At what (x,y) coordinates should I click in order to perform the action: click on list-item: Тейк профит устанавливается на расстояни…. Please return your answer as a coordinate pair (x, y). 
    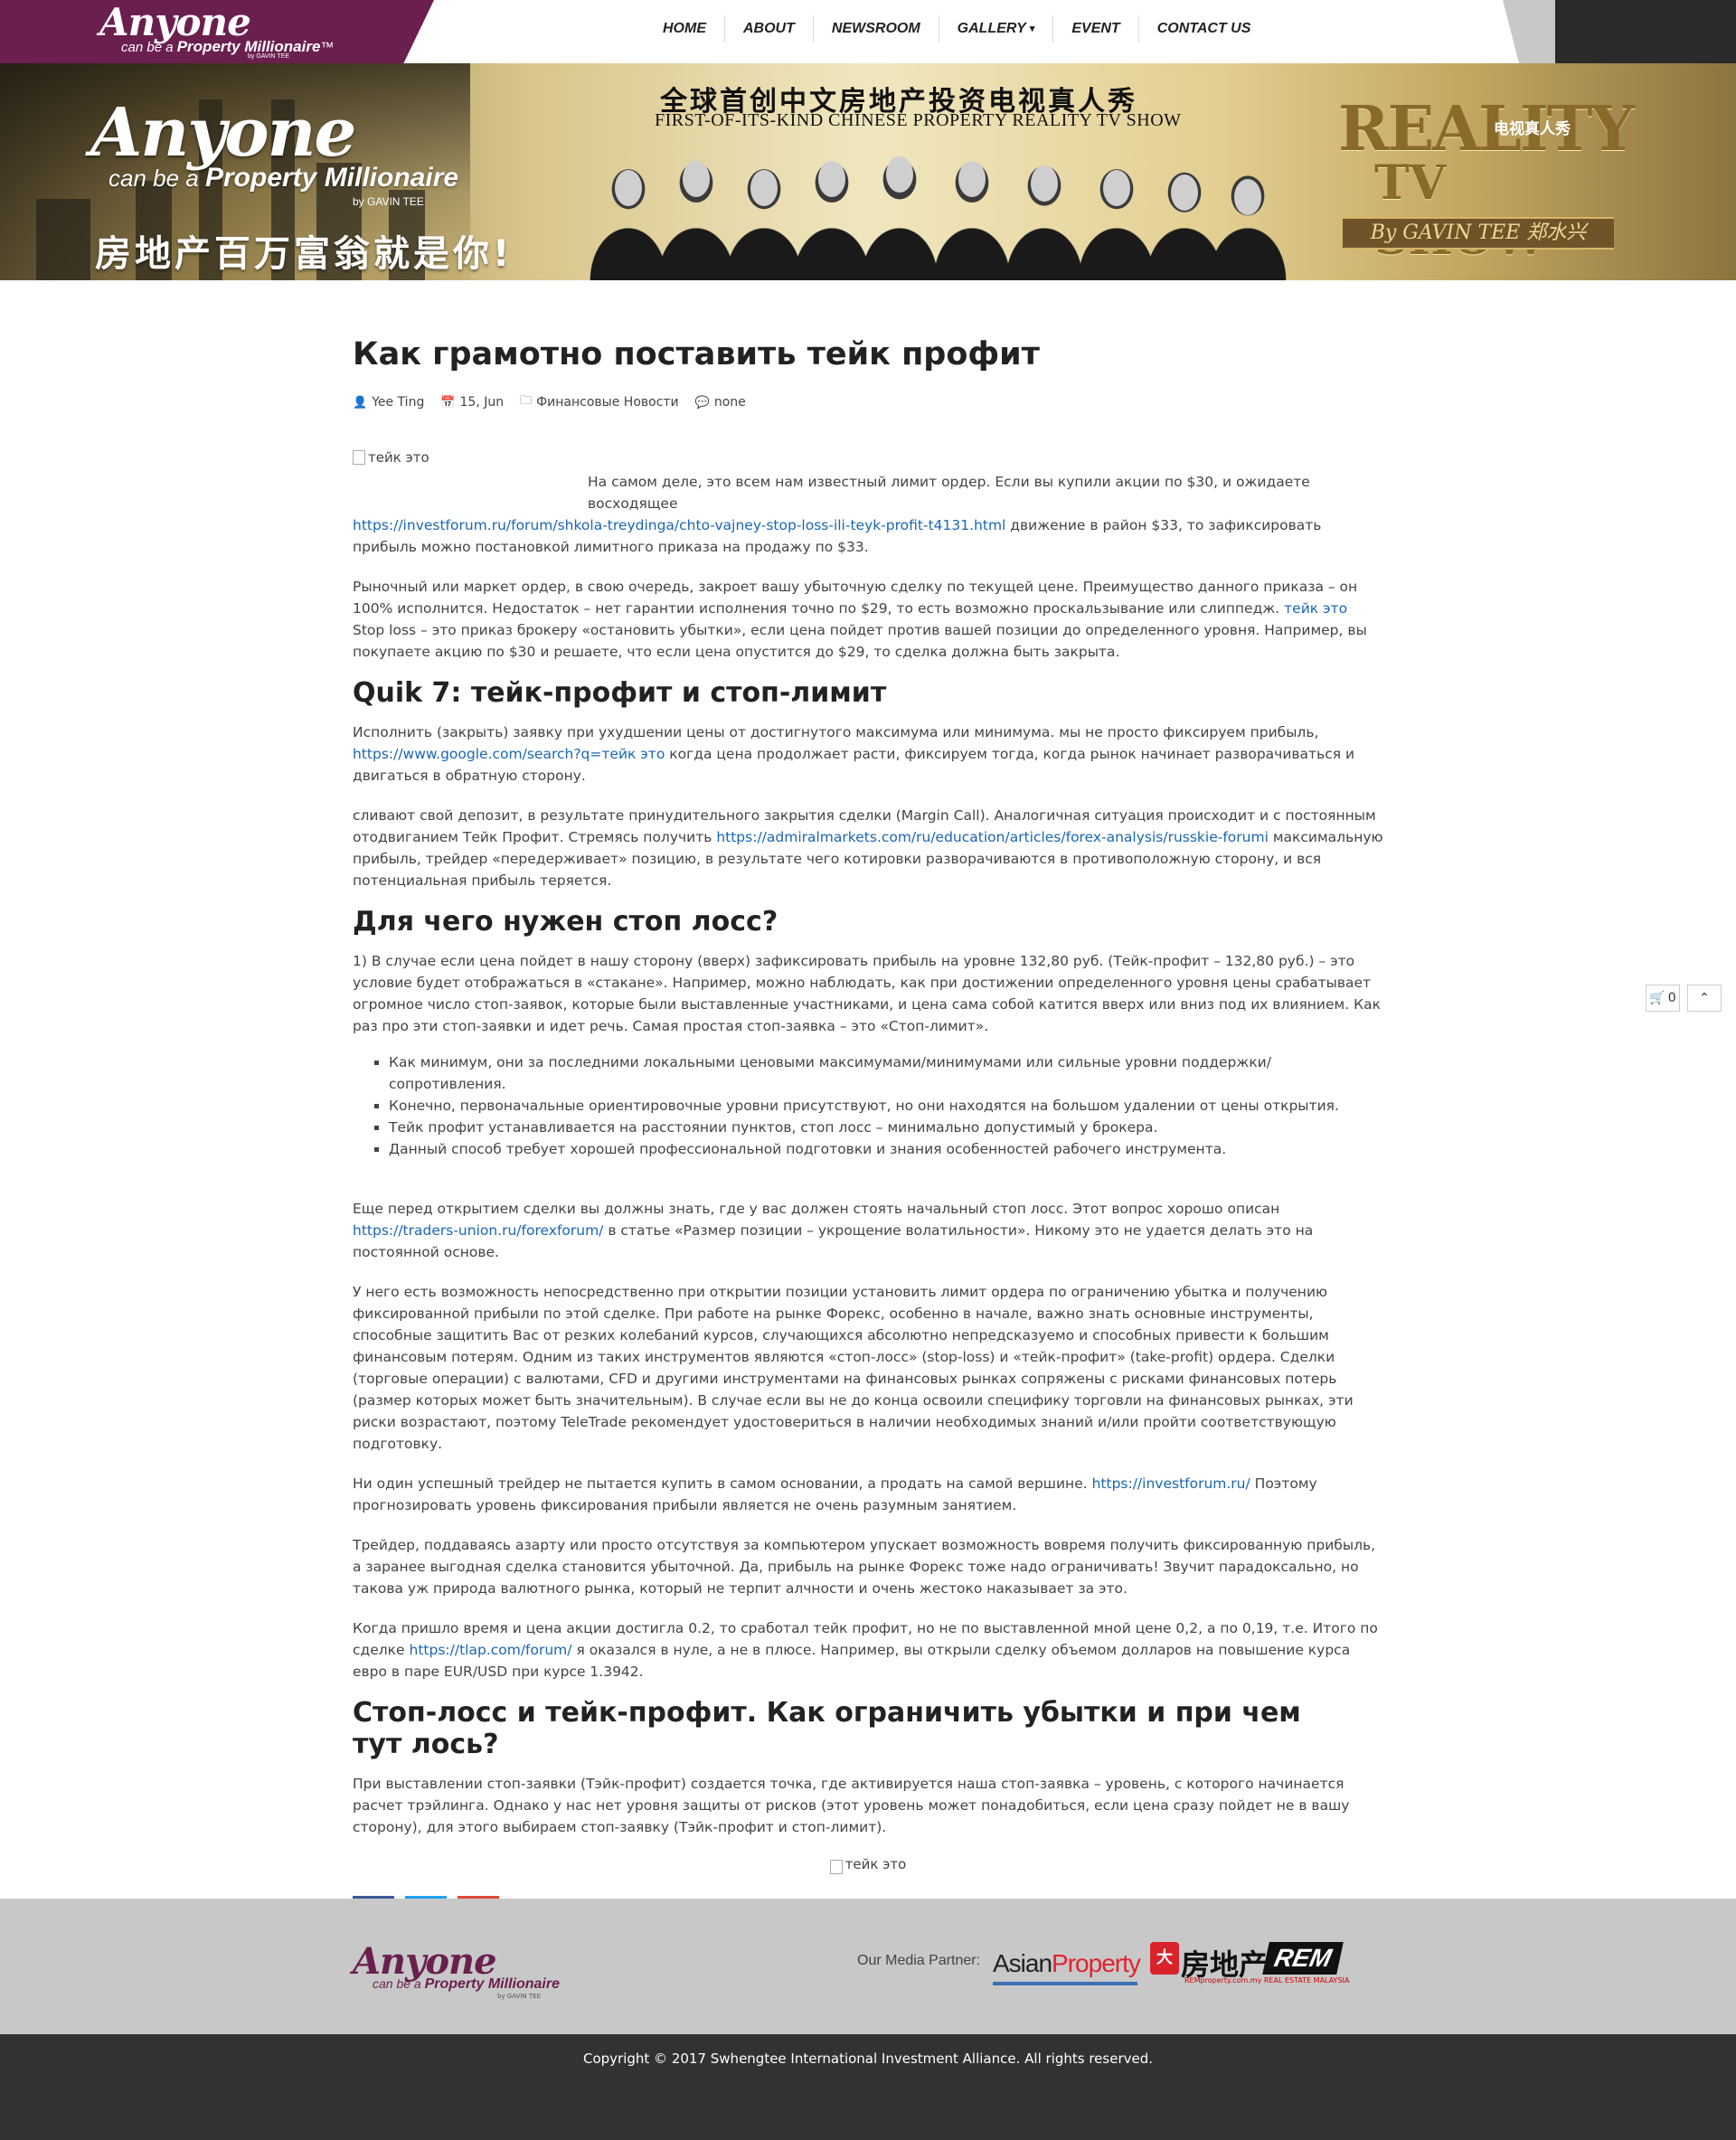
    Looking at the image, I should click on (886, 1127).